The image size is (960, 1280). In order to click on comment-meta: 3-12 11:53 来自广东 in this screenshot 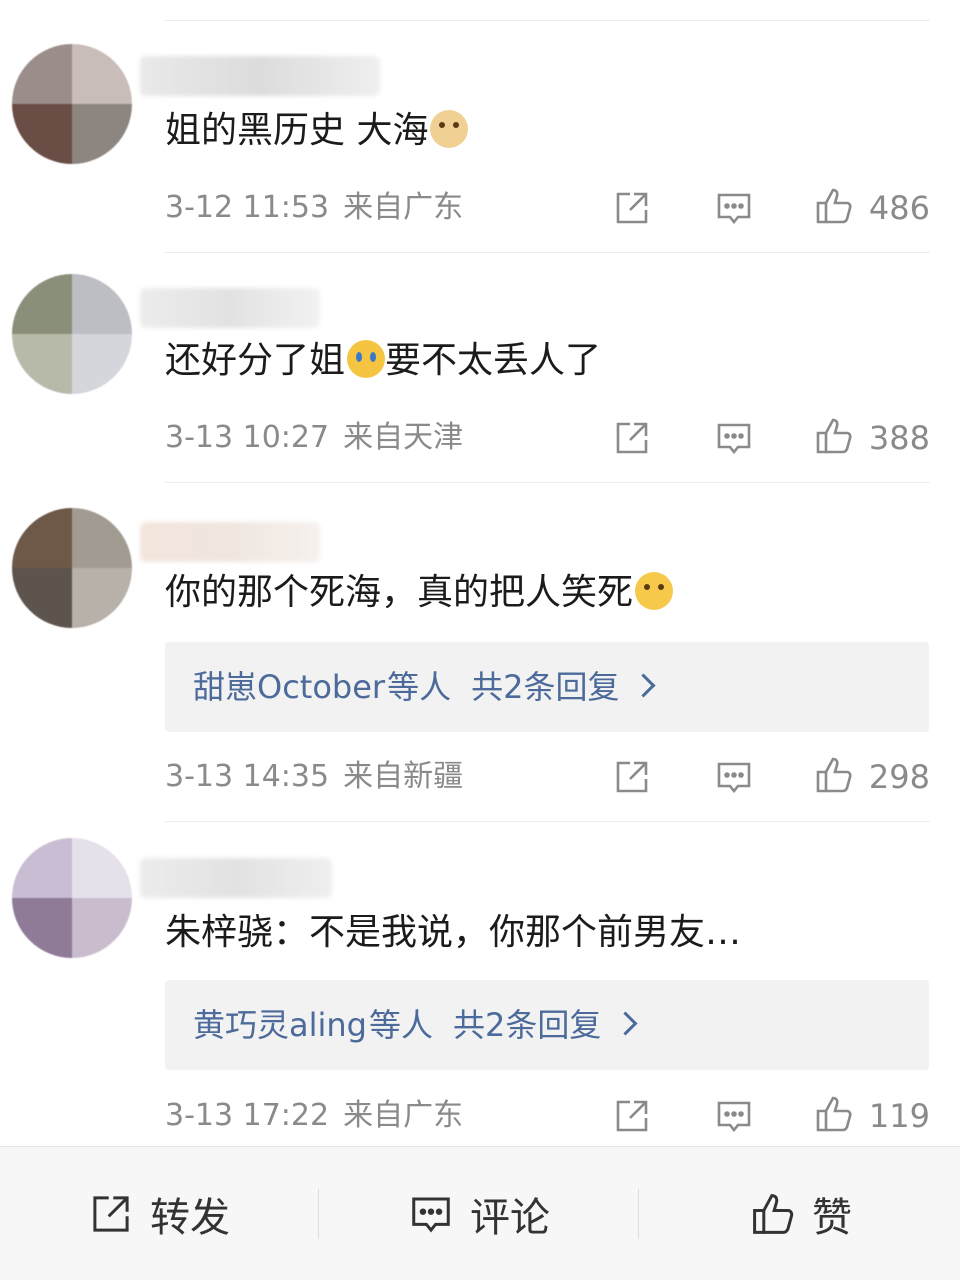, I will do `click(314, 208)`.